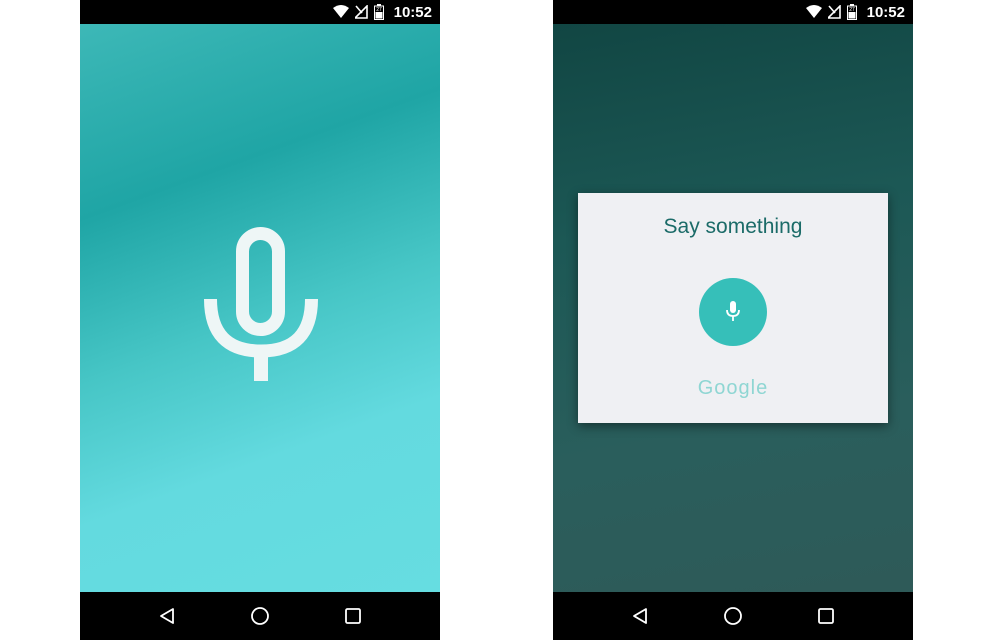 Image resolution: width=994 pixels, height=640 pixels. Describe the element at coordinates (733, 226) in the screenshot. I see `dialog-title: Say something` at that location.